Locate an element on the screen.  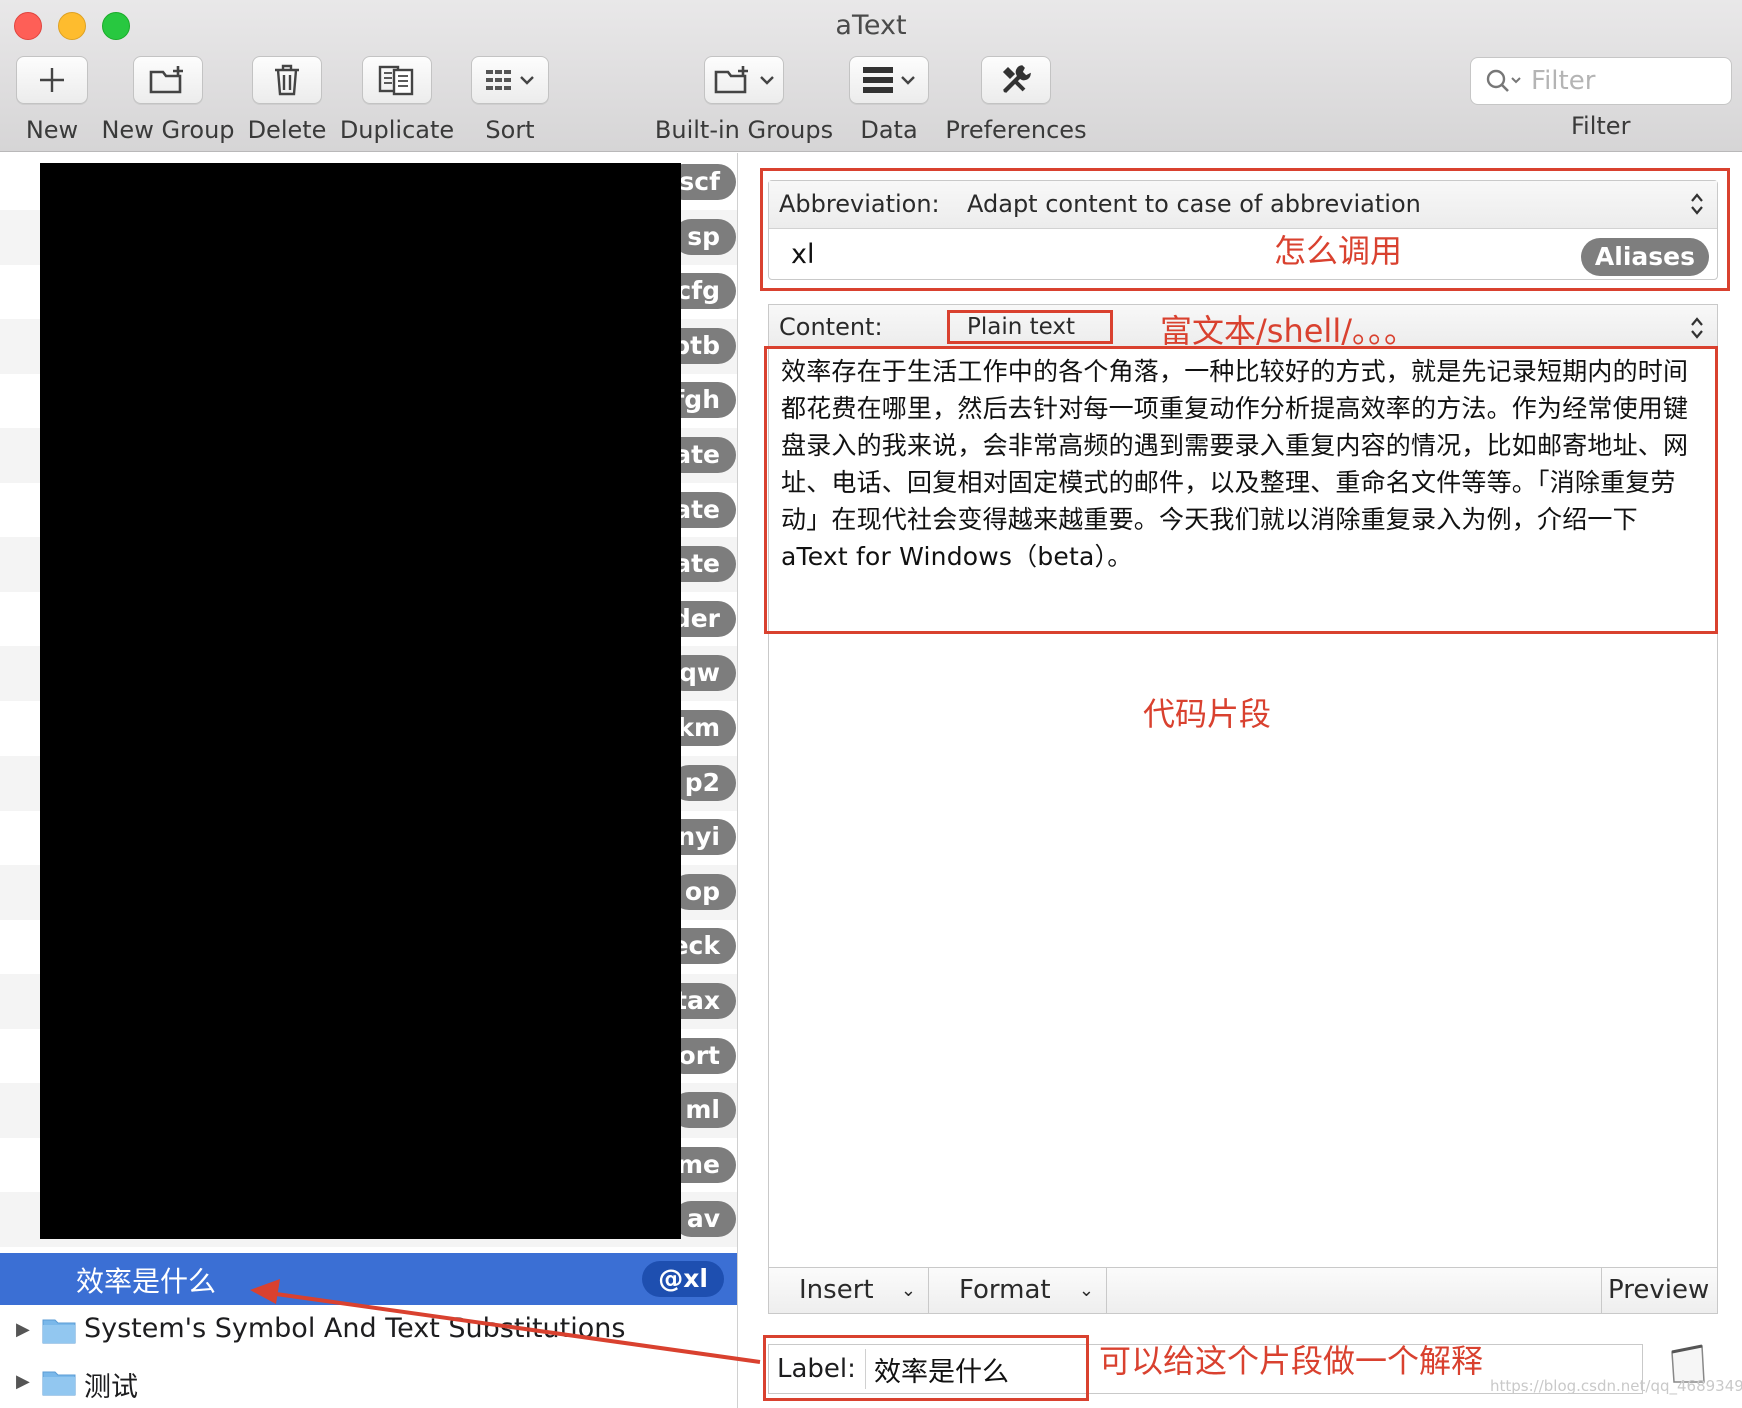
new-label: New is located at coordinates (52, 130).